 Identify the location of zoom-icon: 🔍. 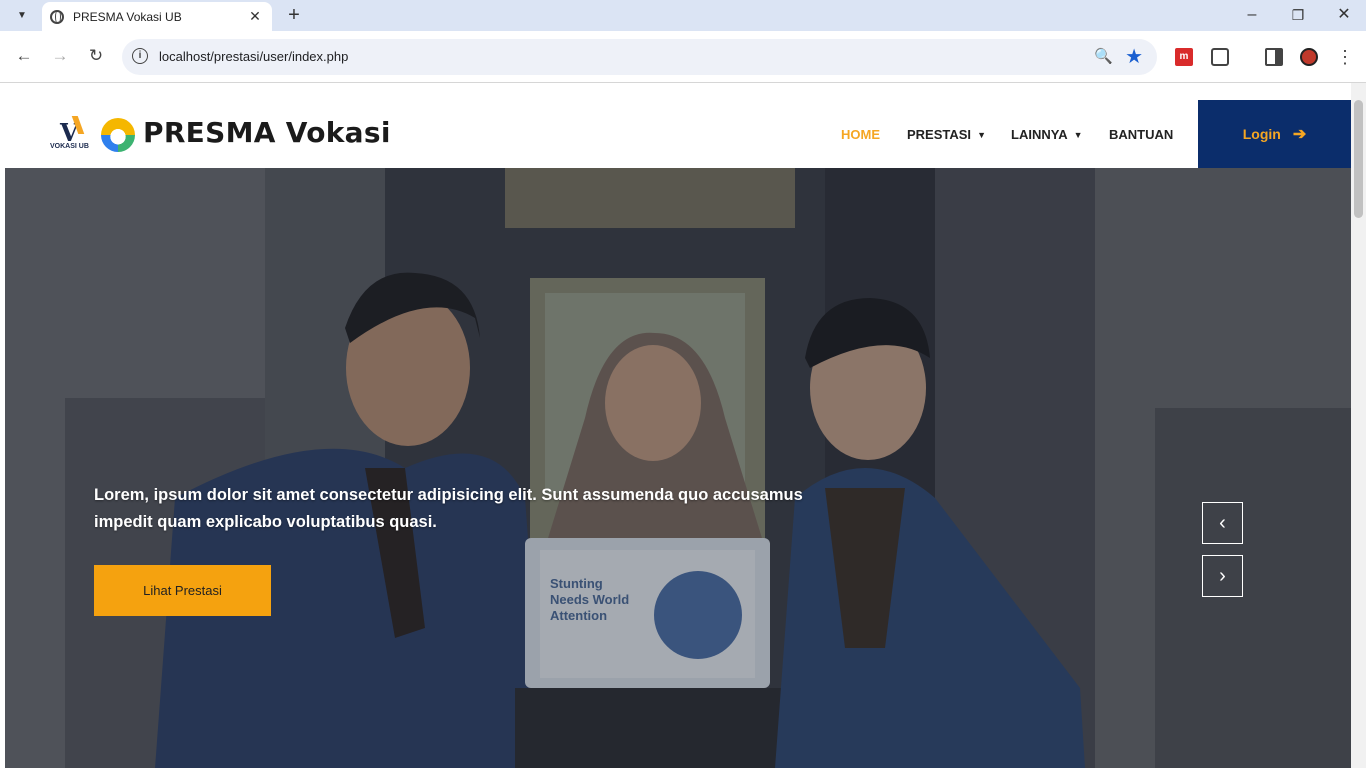
(1103, 56).